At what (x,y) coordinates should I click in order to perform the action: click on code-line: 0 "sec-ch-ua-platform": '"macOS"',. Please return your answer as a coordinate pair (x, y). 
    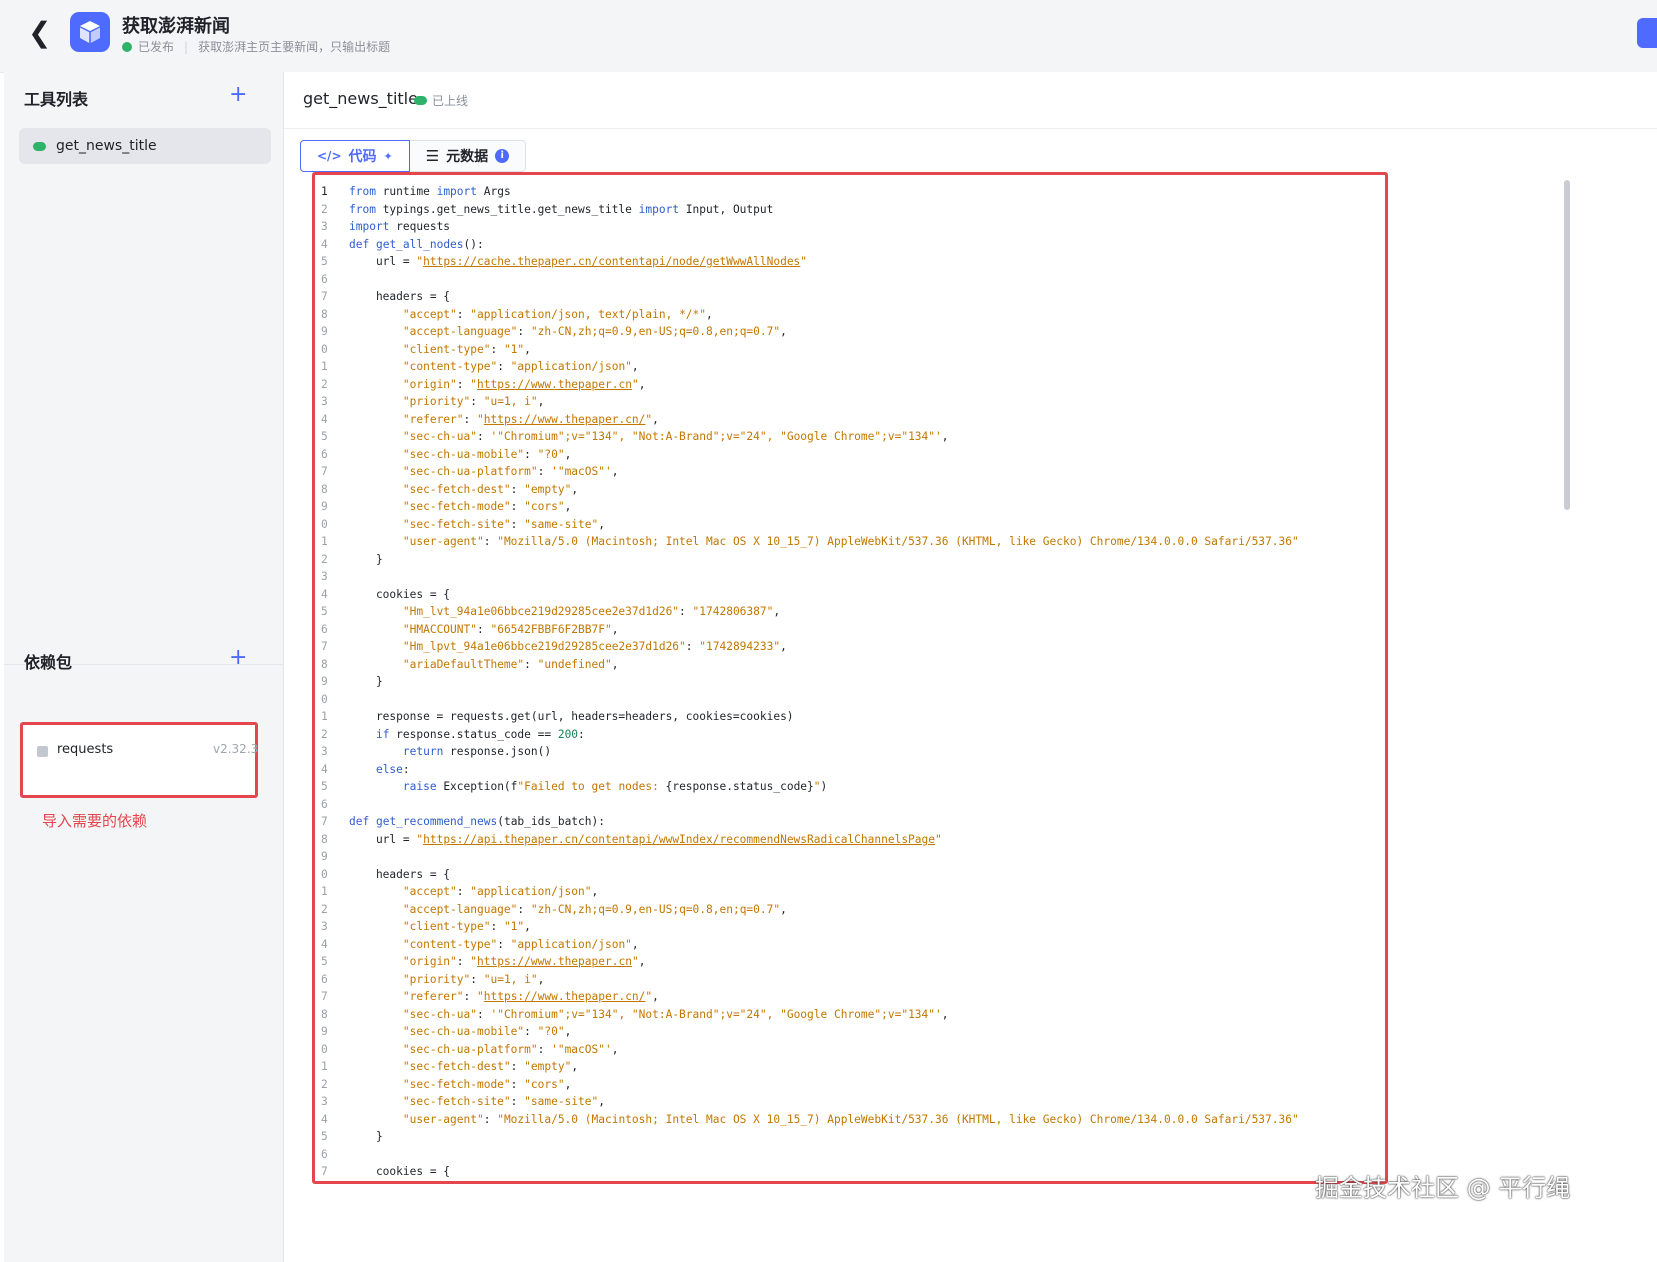
    Looking at the image, I should click on (807, 1050).